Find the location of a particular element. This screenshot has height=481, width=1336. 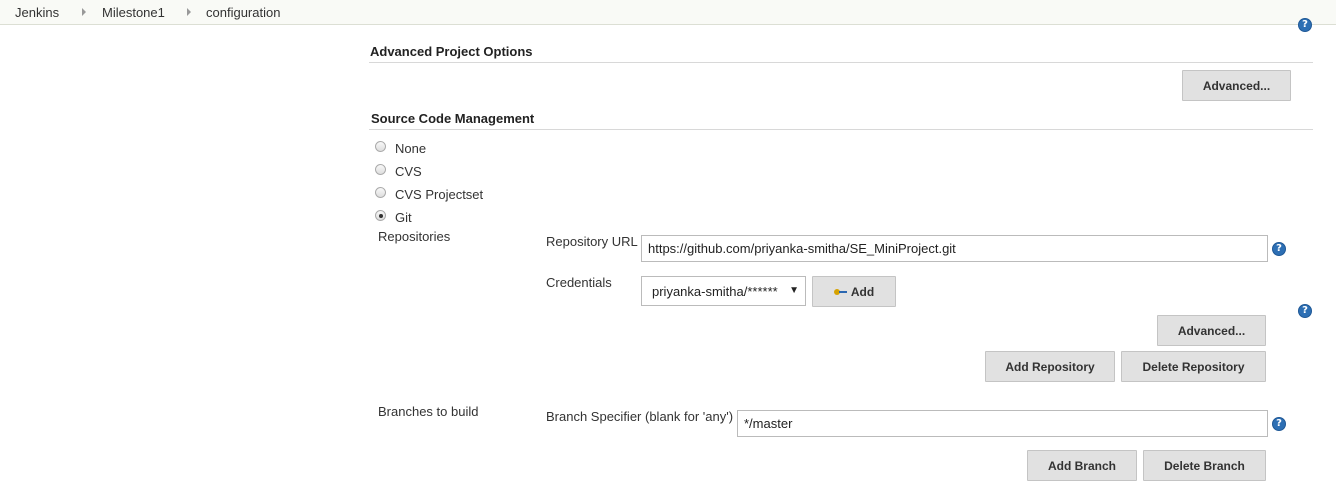

key-icon is located at coordinates (840, 292).